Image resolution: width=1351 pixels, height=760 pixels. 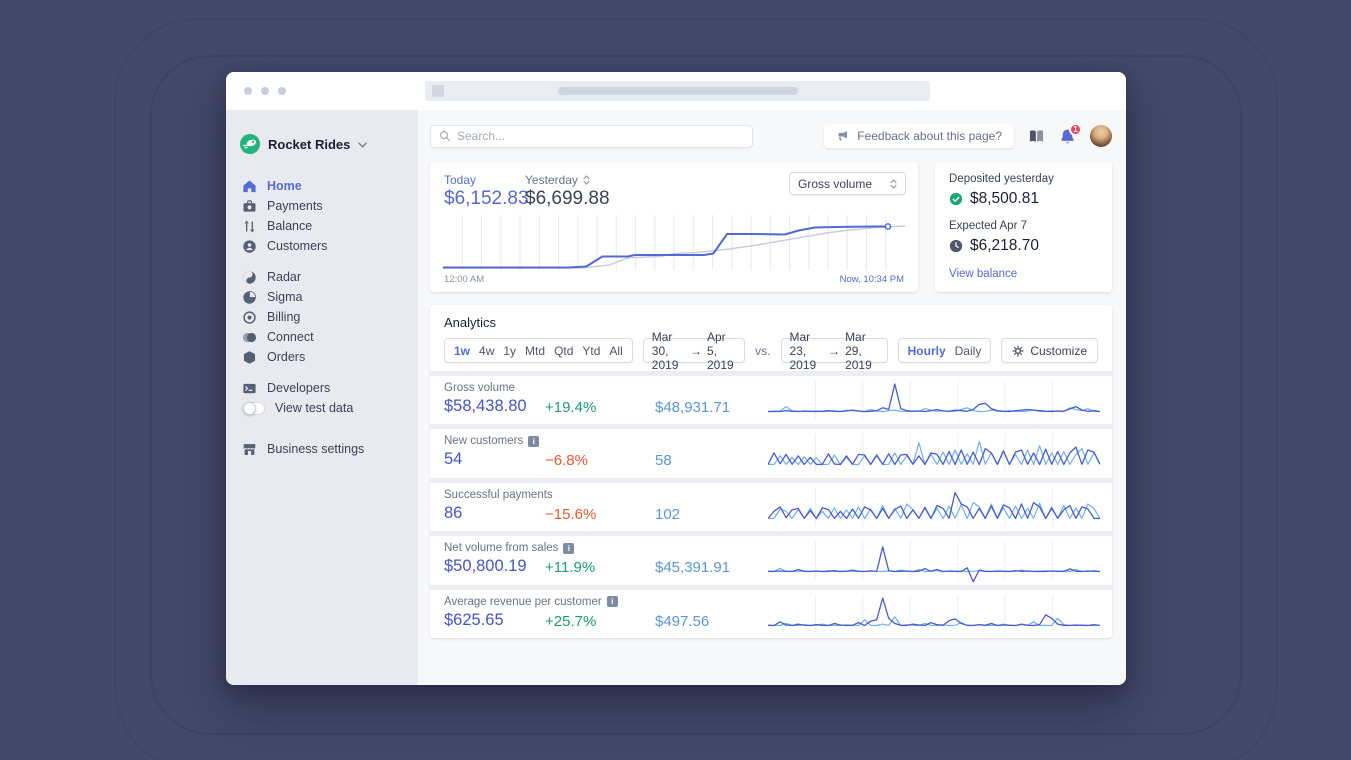 I want to click on test-mode-toggle, so click(x=253, y=408).